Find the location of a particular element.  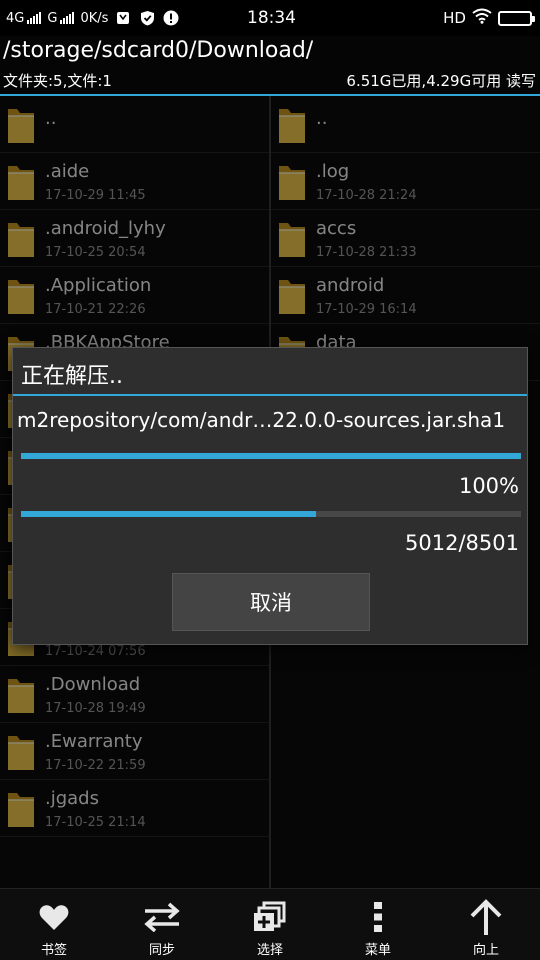

nav-sync: 同步 is located at coordinates (162, 924).